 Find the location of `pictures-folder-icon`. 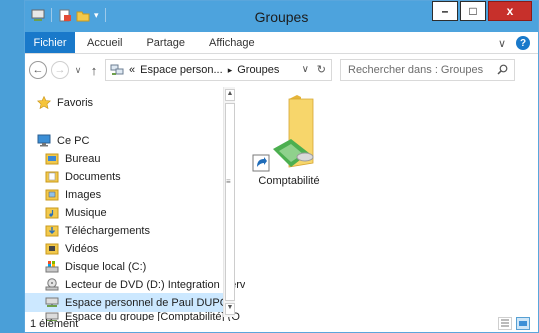

pictures-folder-icon is located at coordinates (52, 194).